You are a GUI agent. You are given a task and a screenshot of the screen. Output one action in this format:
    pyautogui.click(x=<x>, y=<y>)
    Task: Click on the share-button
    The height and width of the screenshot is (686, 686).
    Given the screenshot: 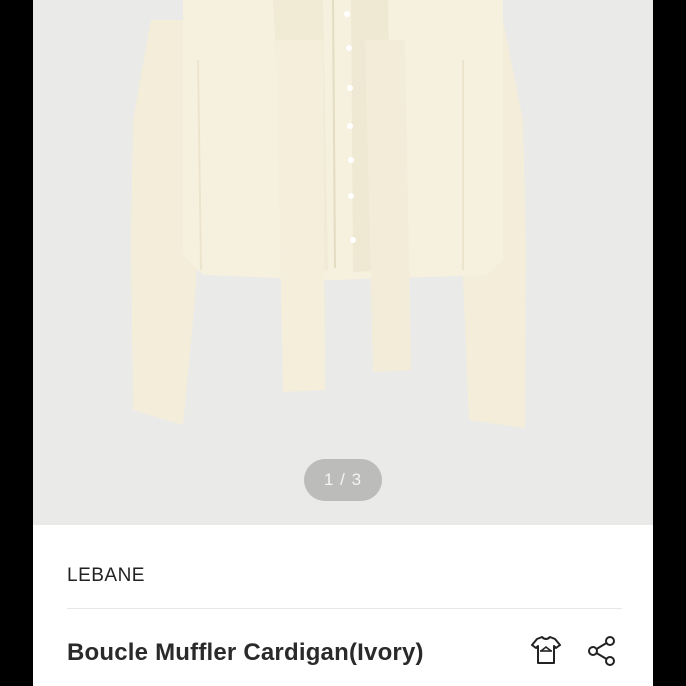 What is the action you would take?
    pyautogui.click(x=602, y=651)
    